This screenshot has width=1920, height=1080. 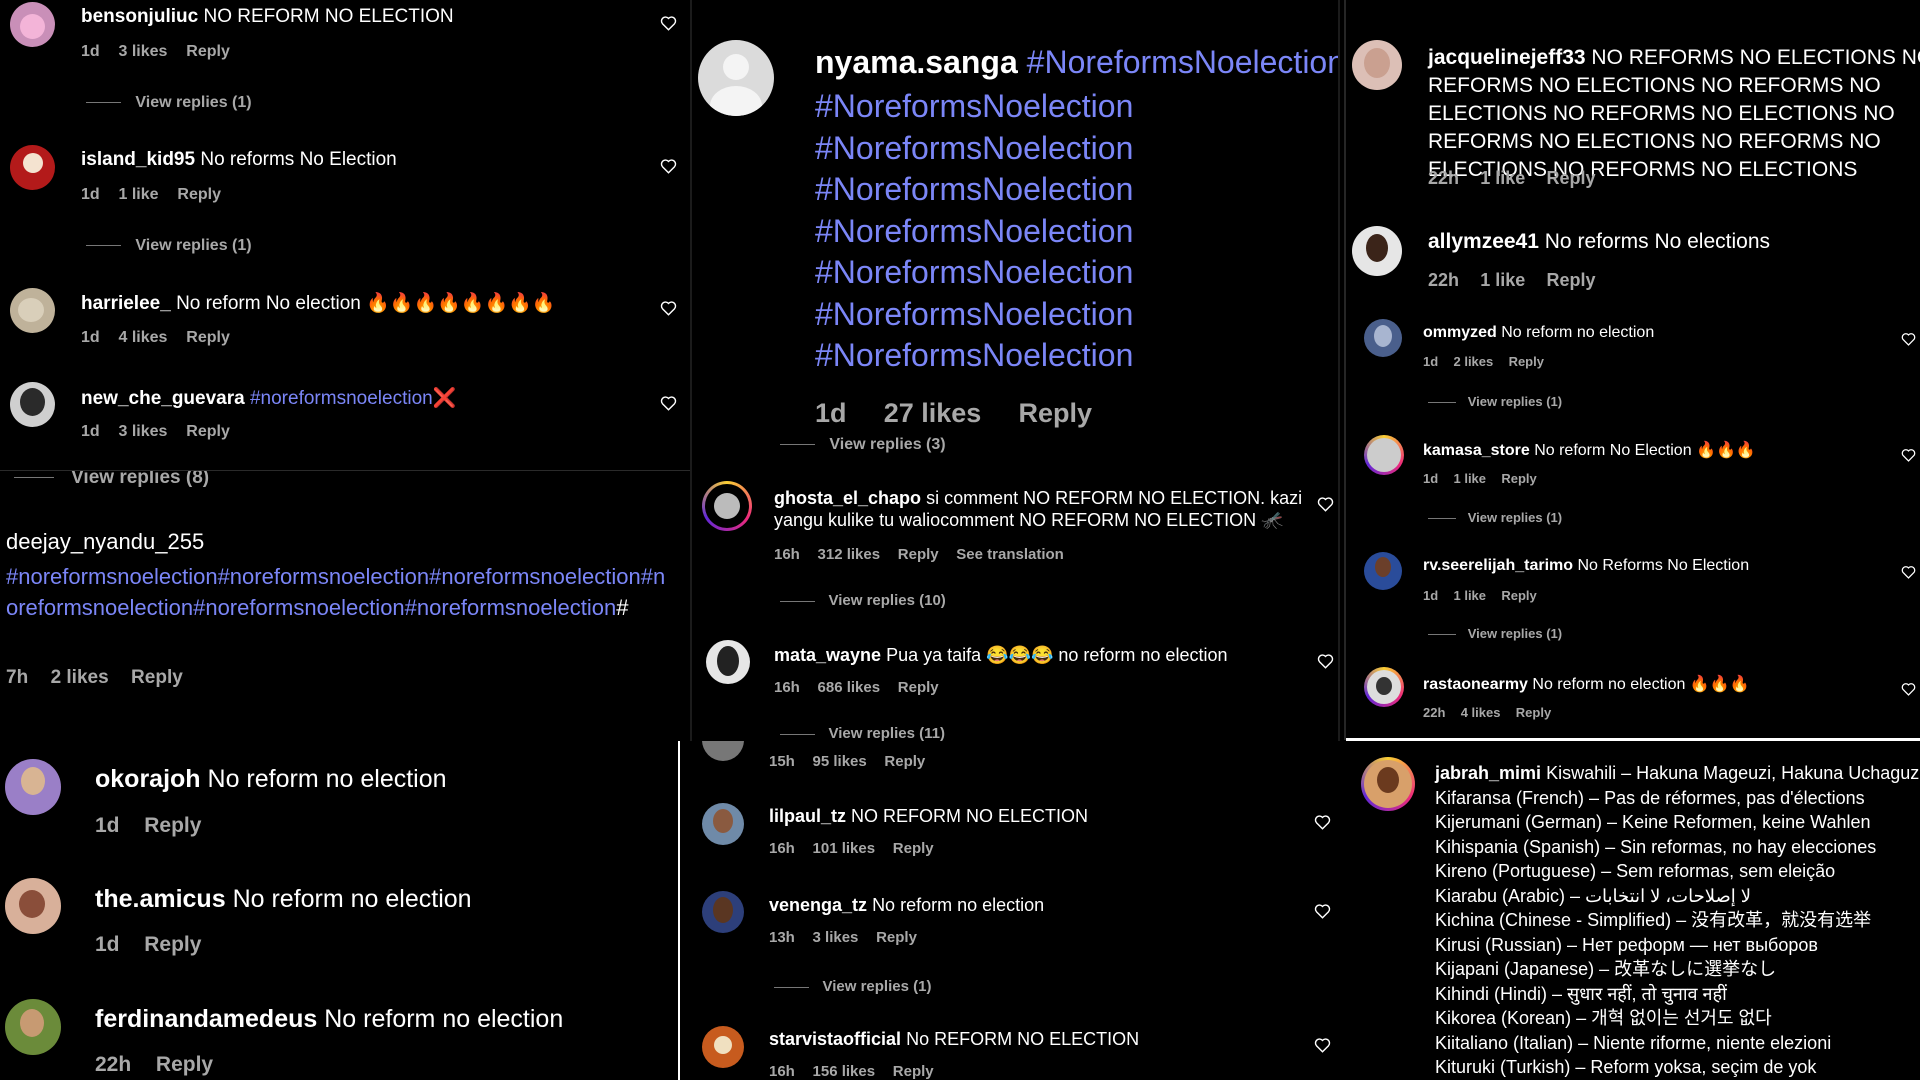 What do you see at coordinates (844, 848) in the screenshot?
I see `comment-likes: 101 likes` at bounding box center [844, 848].